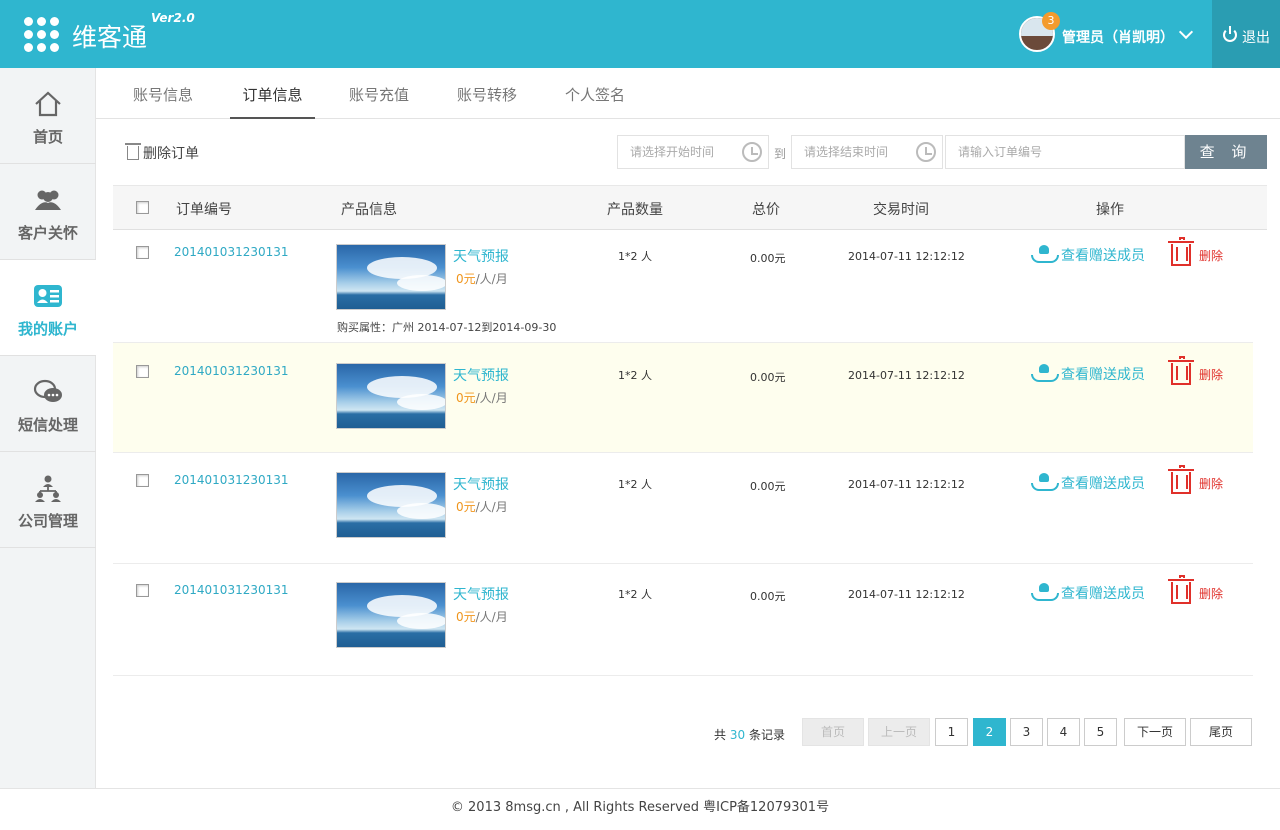  Describe the element at coordinates (833, 732) in the screenshot. I see `first-page-button: 首页` at that location.